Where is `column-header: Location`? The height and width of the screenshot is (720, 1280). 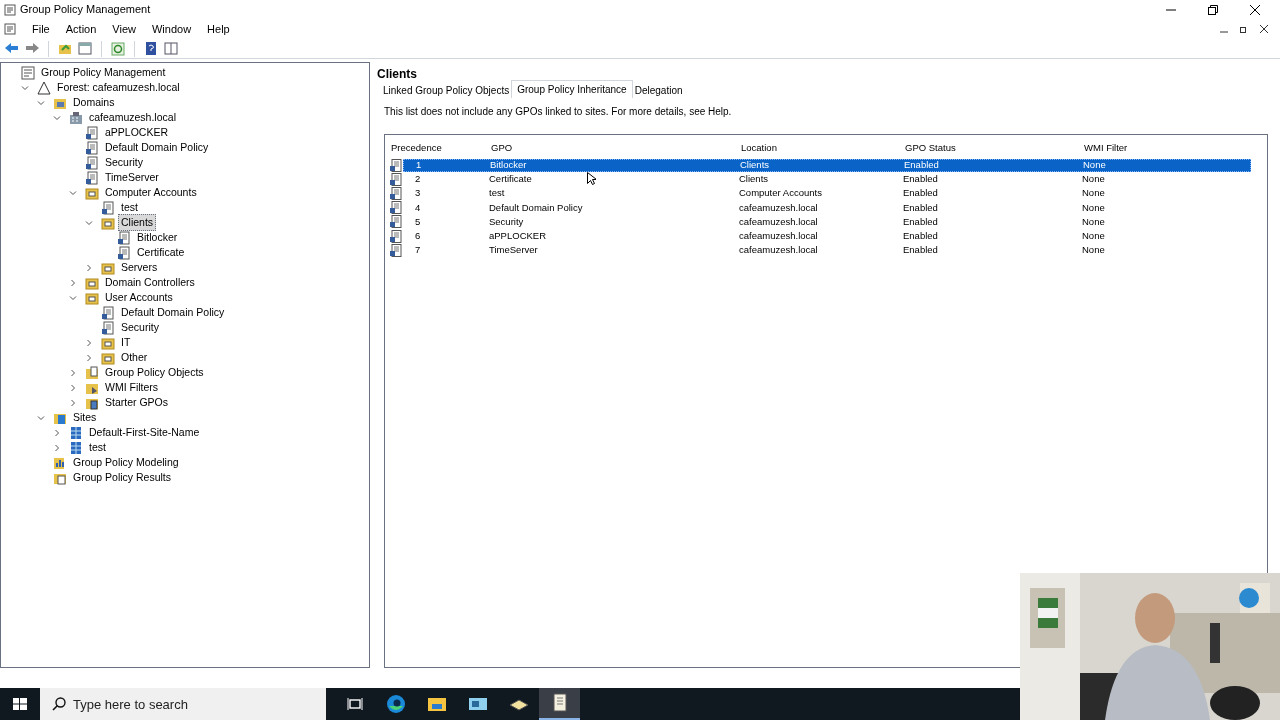 column-header: Location is located at coordinates (823, 148).